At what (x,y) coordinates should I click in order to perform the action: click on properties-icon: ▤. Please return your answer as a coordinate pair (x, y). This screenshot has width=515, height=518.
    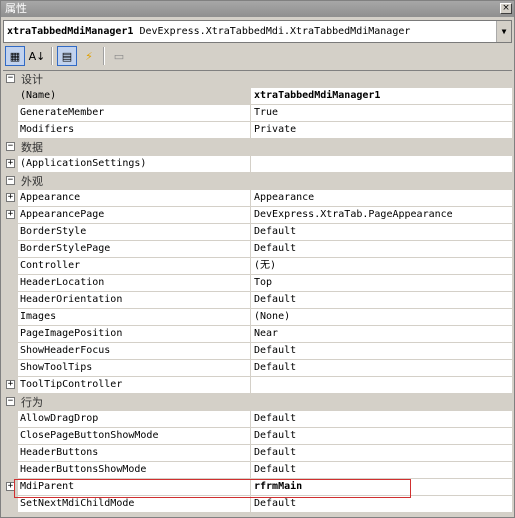
    Looking at the image, I should click on (67, 56).